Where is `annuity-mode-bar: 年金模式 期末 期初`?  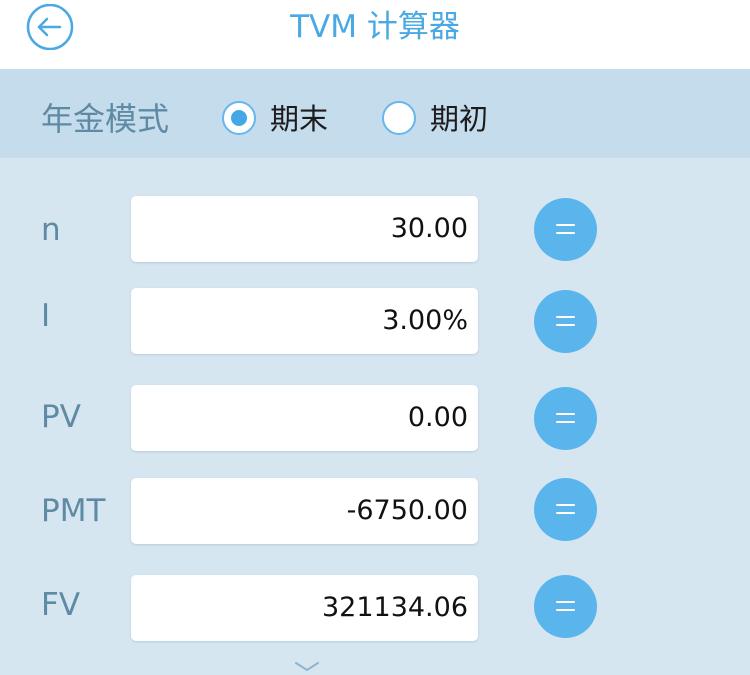 annuity-mode-bar: 年金模式 期末 期初 is located at coordinates (375, 113).